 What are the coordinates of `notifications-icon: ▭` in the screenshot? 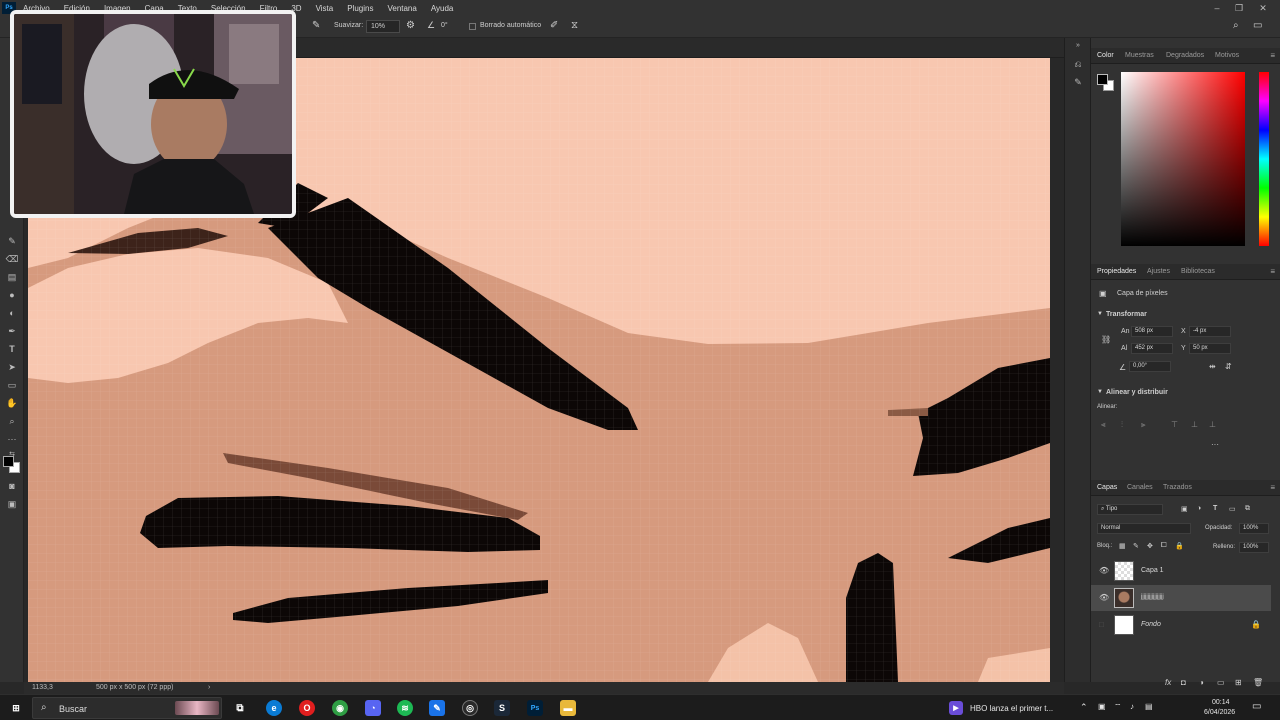 It's located at (1256, 706).